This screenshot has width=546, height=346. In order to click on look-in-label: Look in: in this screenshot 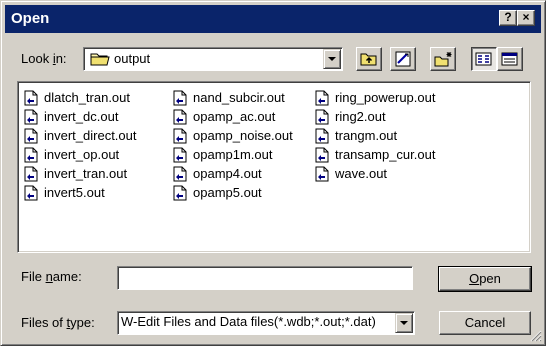, I will do `click(44, 58)`.